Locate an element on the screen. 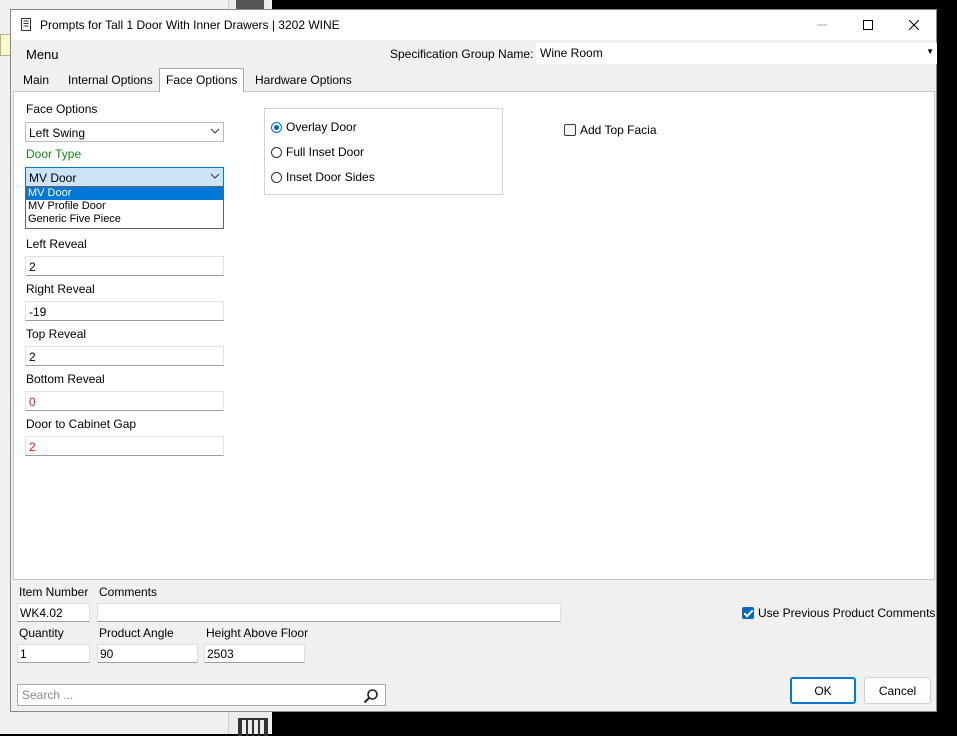 The image size is (957, 736). door-cabinet-gap-label: Door to Cabinet Gap is located at coordinates (81, 424).